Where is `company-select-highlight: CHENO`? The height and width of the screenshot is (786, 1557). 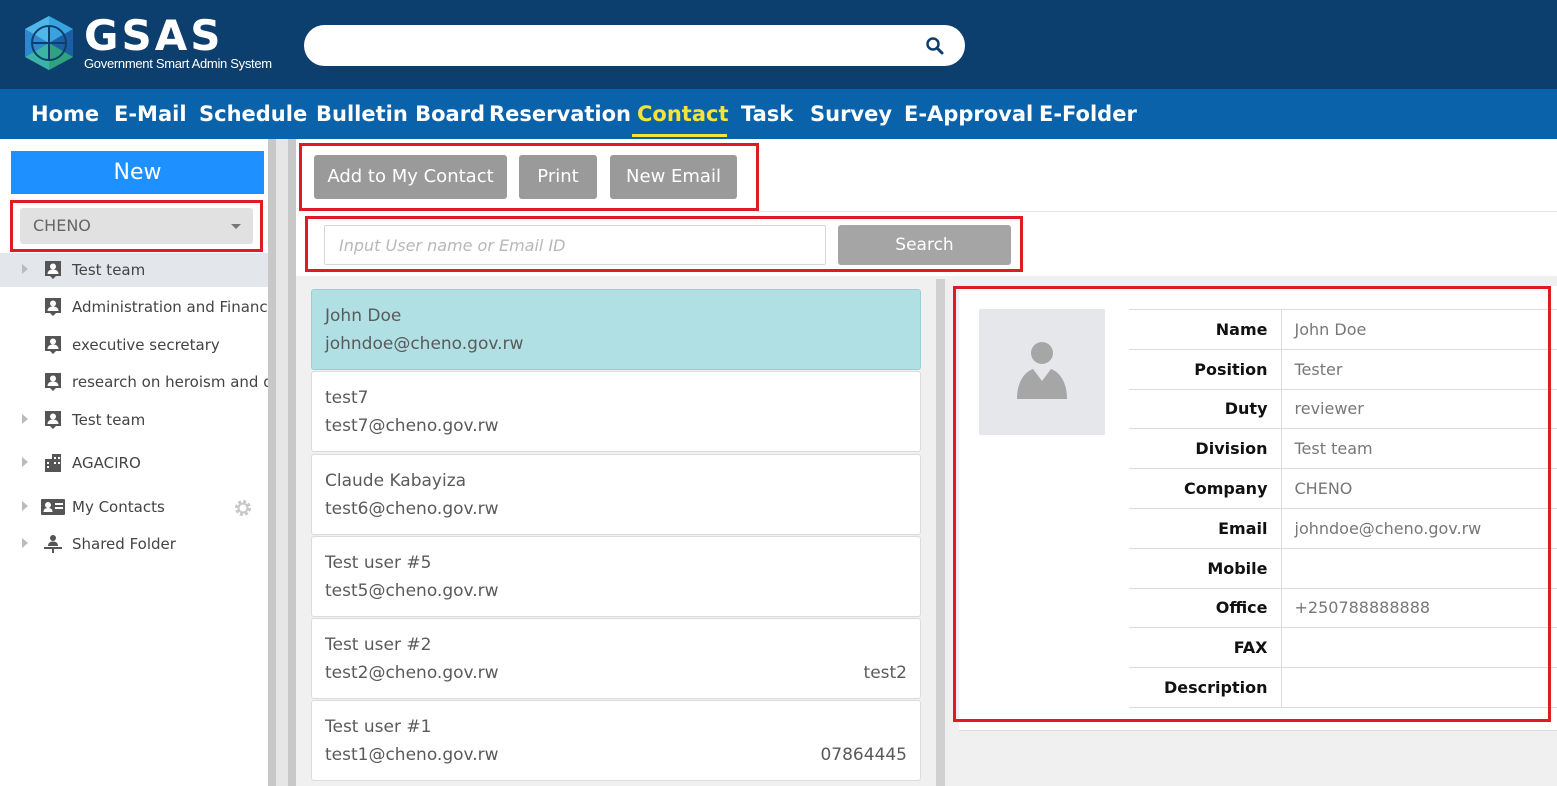
company-select-highlight: CHENO is located at coordinates (136, 226).